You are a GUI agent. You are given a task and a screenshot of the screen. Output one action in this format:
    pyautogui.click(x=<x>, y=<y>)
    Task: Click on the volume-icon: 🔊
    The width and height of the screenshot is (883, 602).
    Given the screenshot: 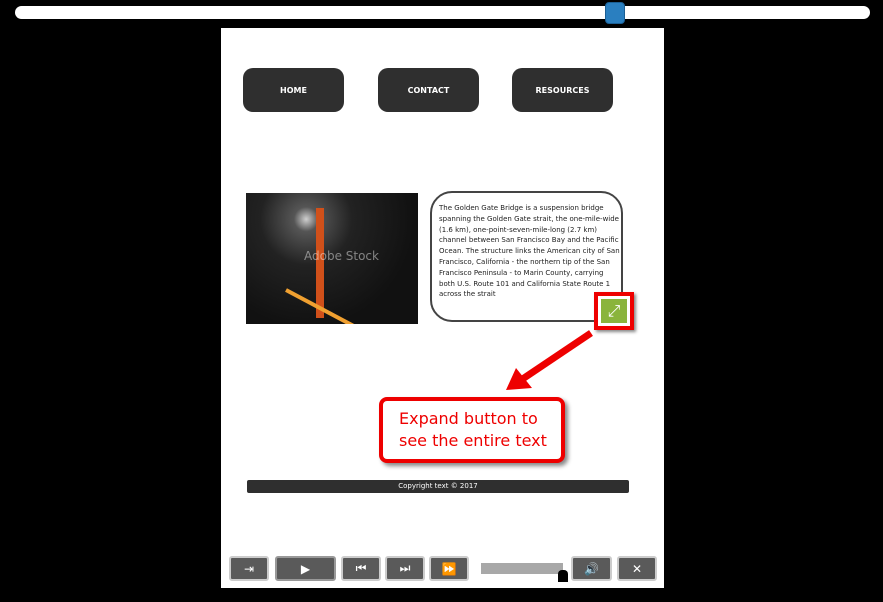 What is the action you would take?
    pyautogui.click(x=591, y=568)
    